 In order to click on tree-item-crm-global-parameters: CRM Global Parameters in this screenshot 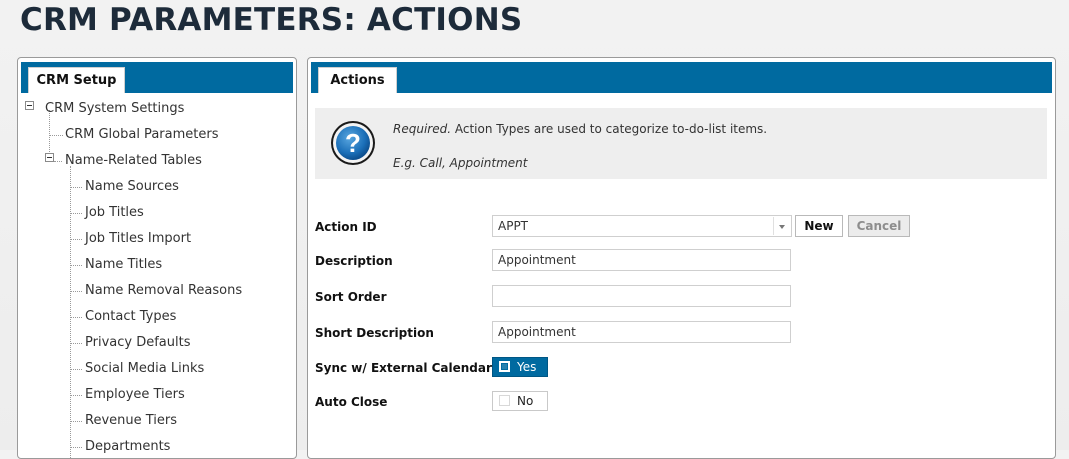, I will do `click(141, 135)`.